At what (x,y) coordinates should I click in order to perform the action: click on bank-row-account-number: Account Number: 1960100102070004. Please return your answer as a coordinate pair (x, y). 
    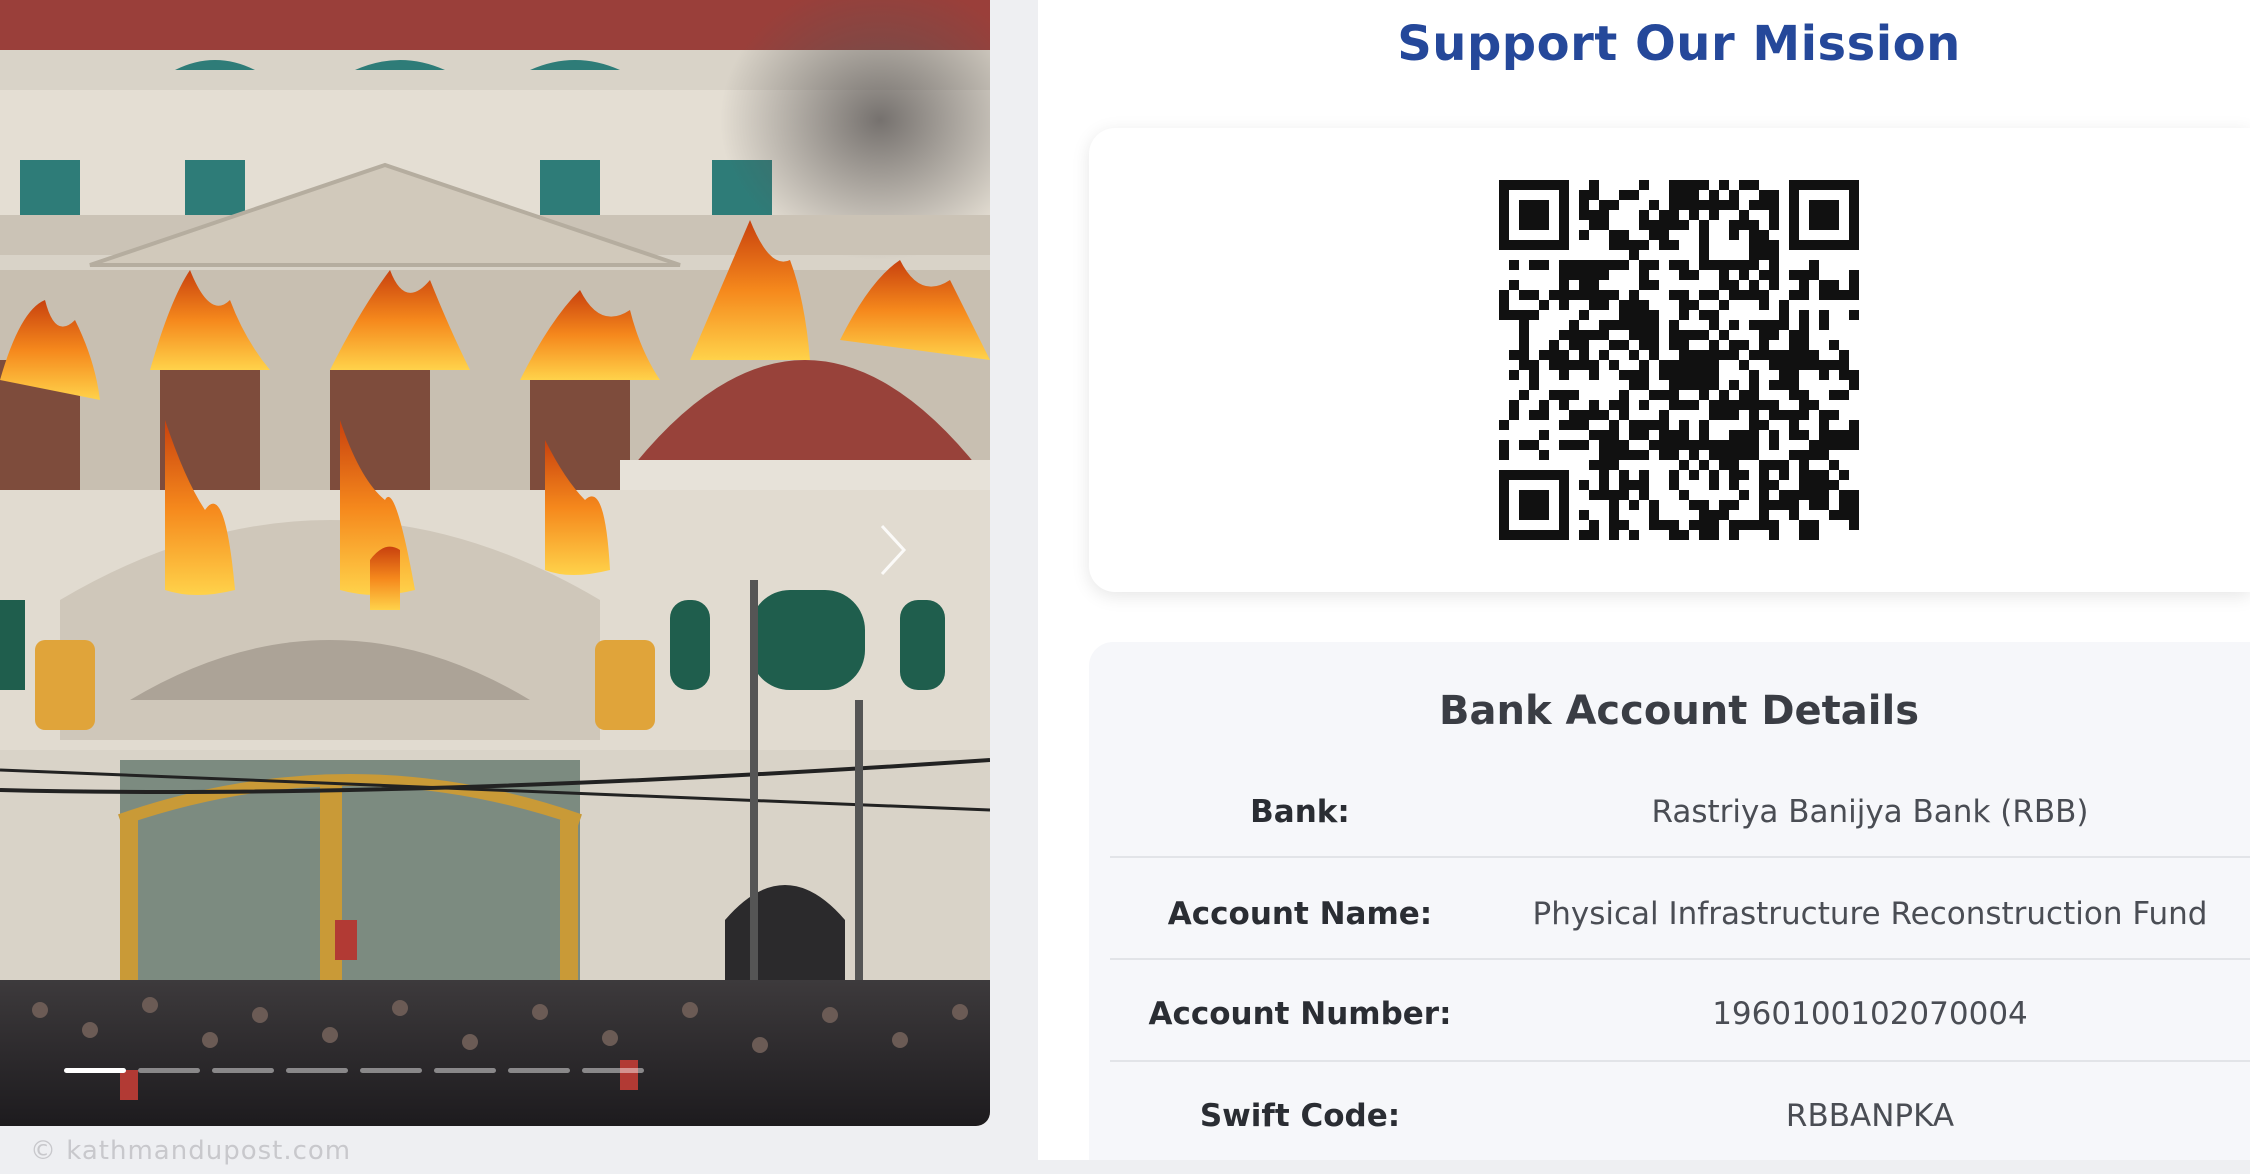
    Looking at the image, I should click on (1680, 1014).